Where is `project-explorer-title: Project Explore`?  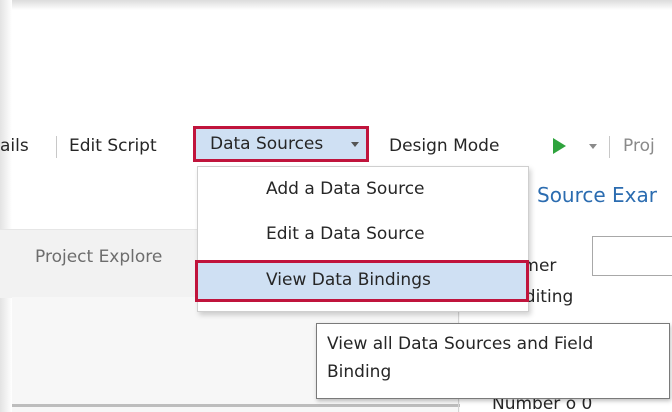
project-explorer-title: Project Explore is located at coordinates (98, 257).